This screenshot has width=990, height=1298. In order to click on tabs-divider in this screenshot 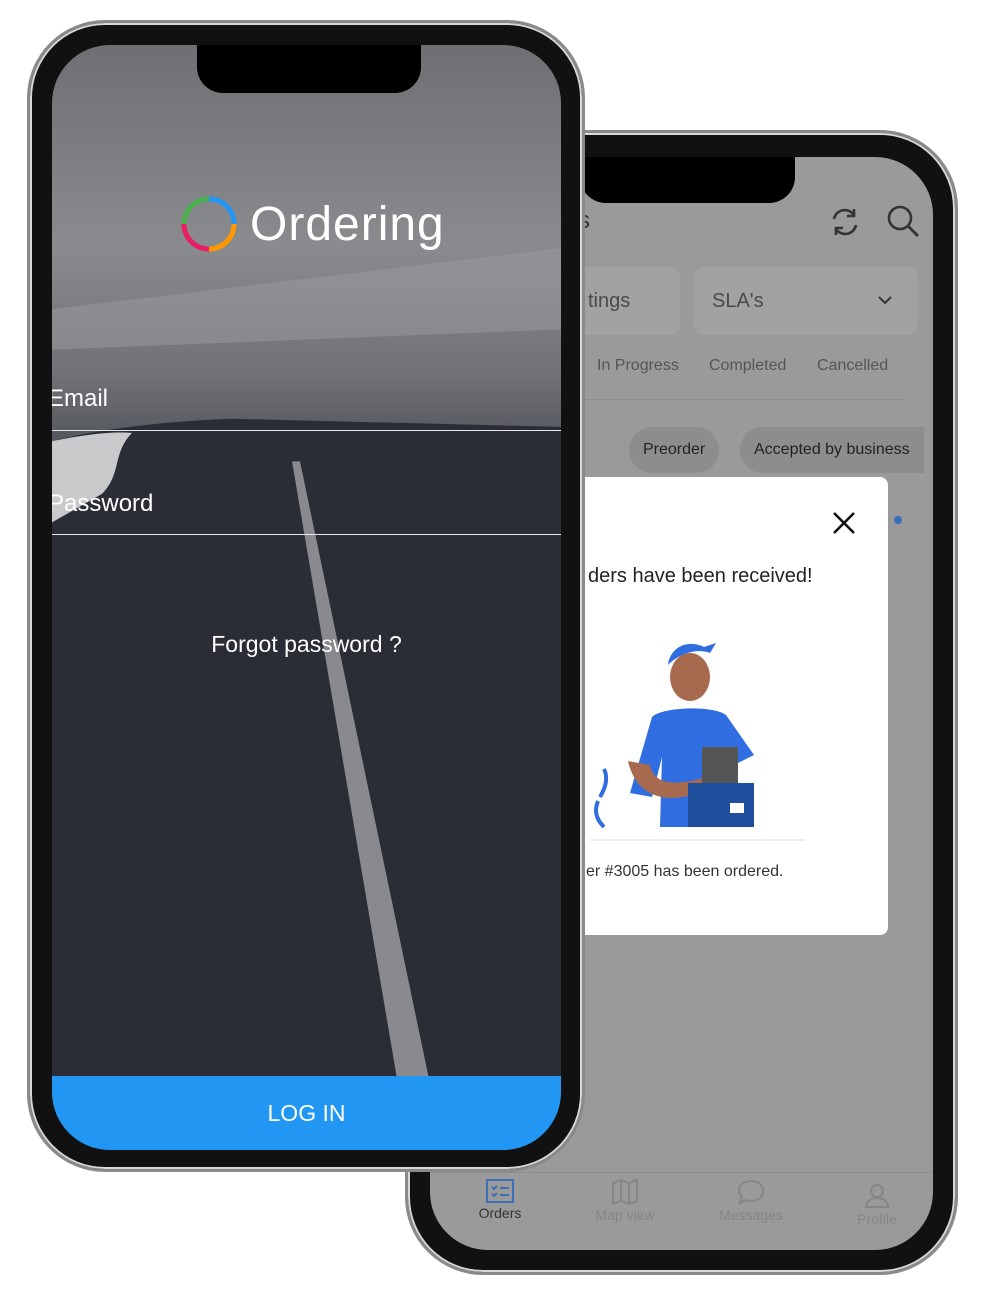, I will do `click(741, 399)`.